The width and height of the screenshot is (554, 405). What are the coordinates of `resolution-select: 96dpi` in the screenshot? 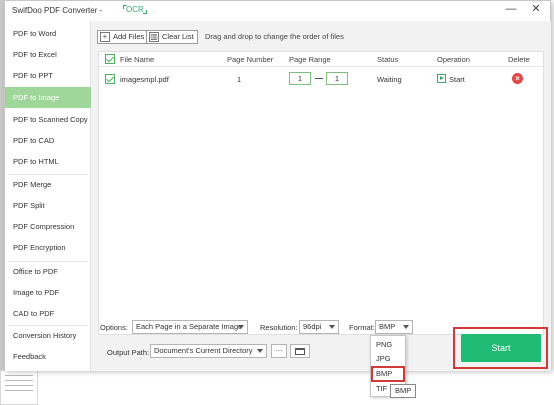 It's located at (319, 327).